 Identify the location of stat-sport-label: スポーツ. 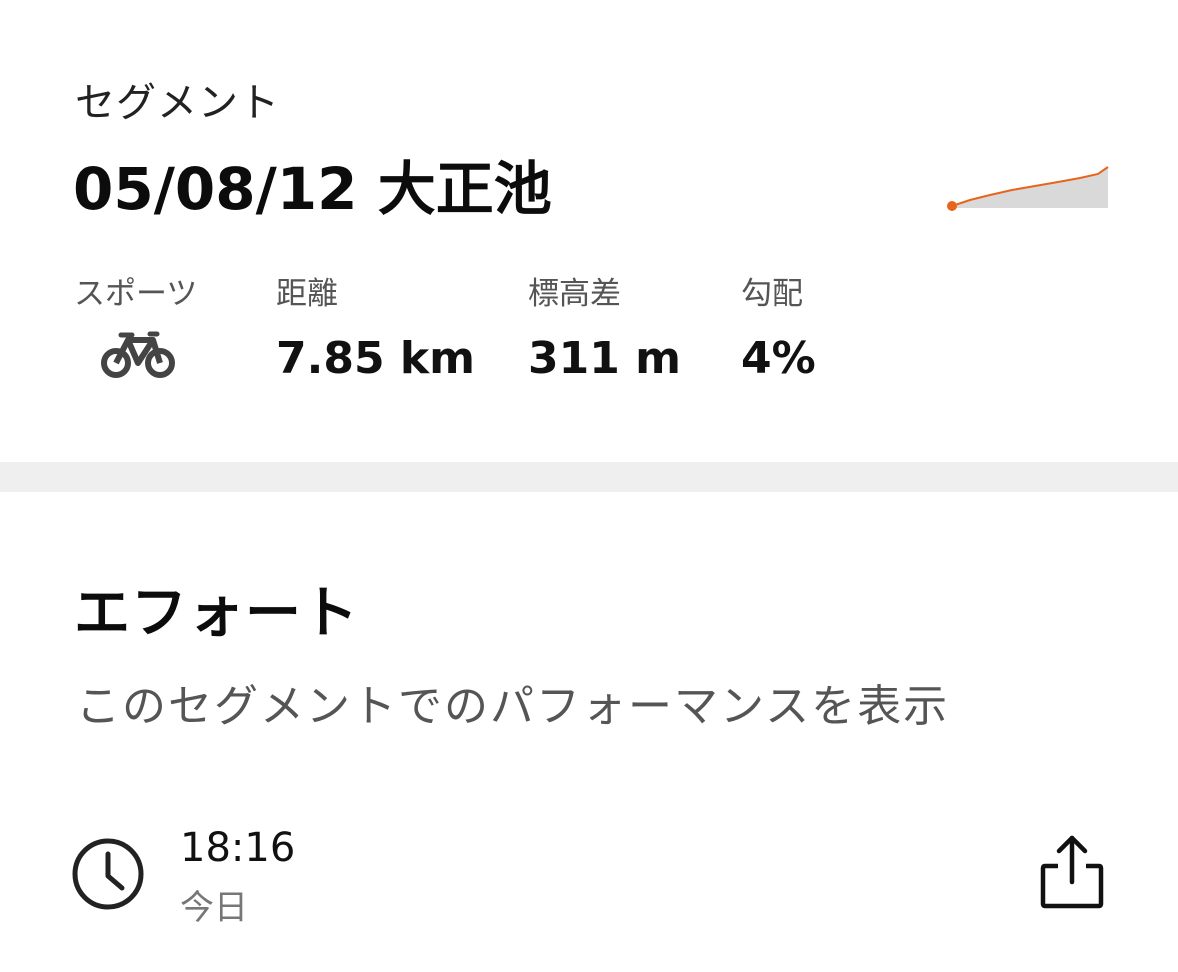
(136, 294).